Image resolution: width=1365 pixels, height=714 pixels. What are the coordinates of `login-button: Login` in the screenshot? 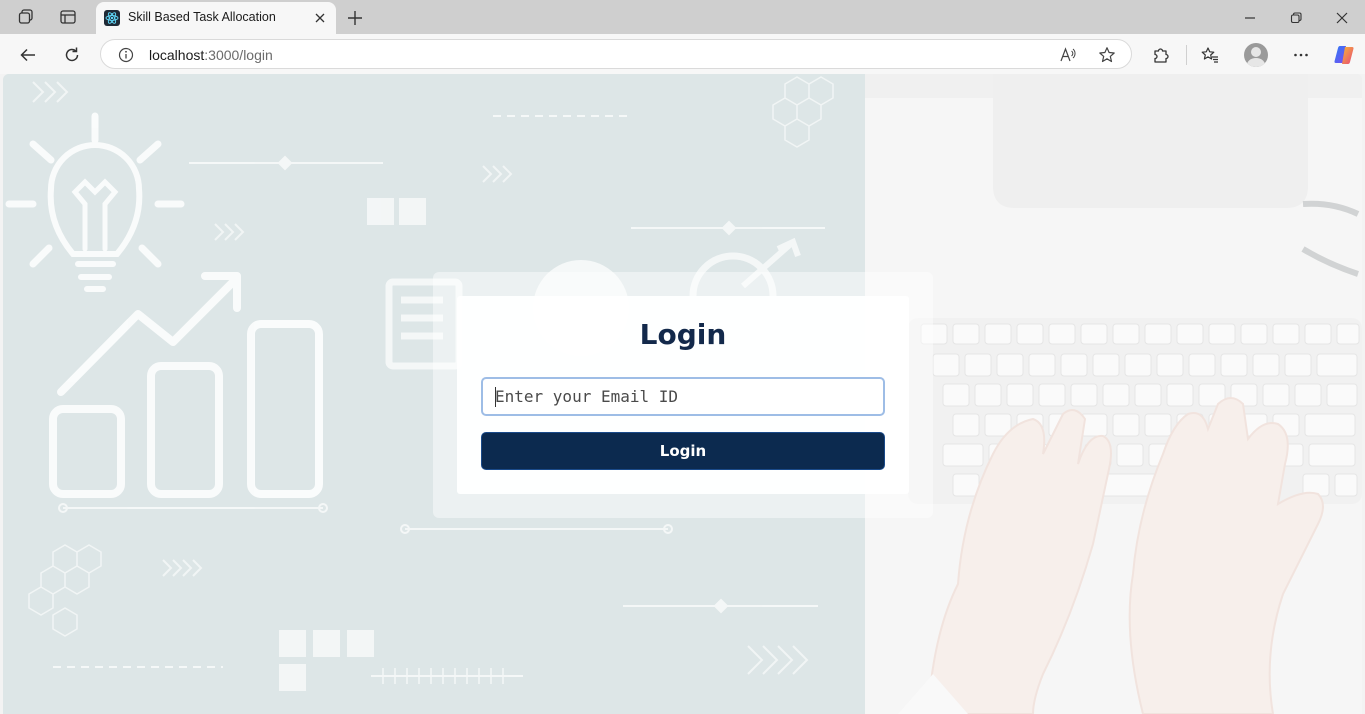 It's located at (683, 451).